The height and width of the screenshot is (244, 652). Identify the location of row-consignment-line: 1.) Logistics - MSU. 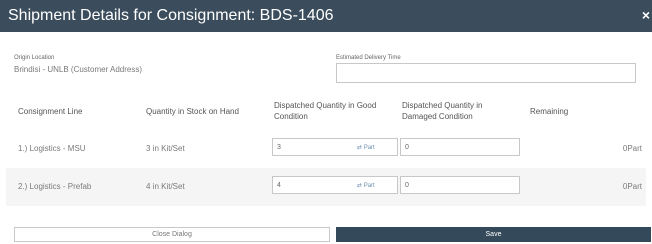
(52, 148).